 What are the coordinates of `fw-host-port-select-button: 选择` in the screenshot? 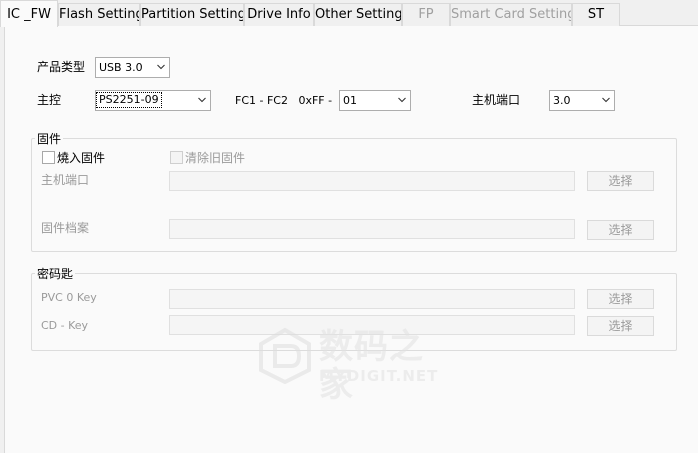 It's located at (620, 181).